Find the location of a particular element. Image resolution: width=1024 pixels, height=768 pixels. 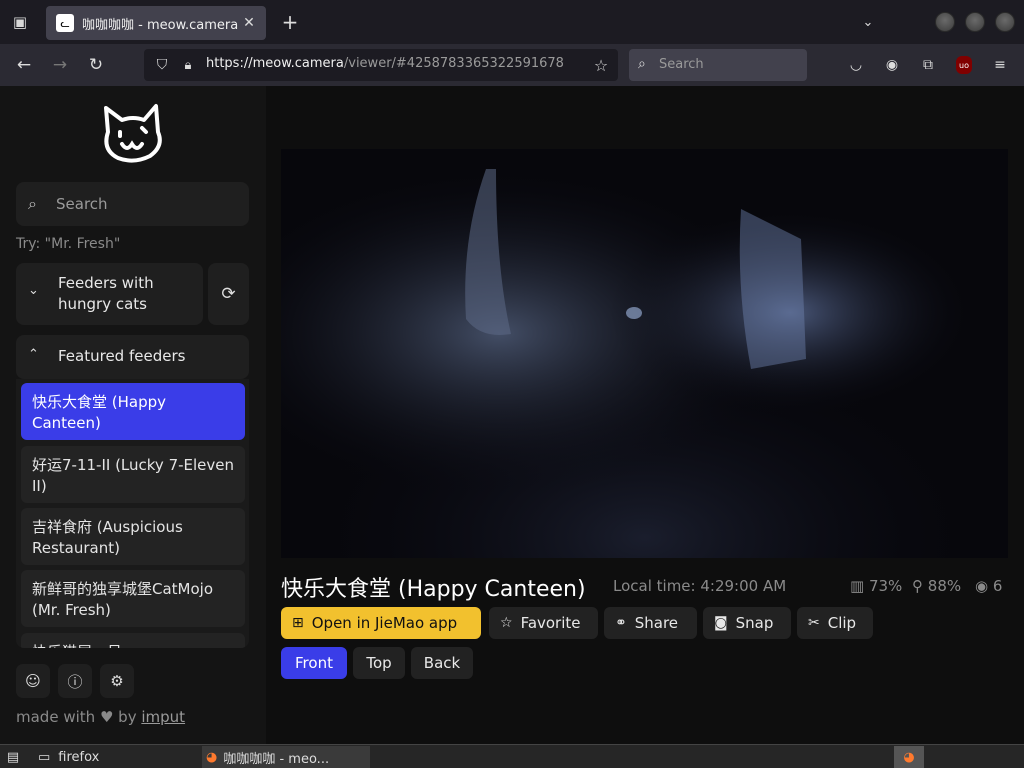

view-back-button: Back is located at coordinates (442, 663).